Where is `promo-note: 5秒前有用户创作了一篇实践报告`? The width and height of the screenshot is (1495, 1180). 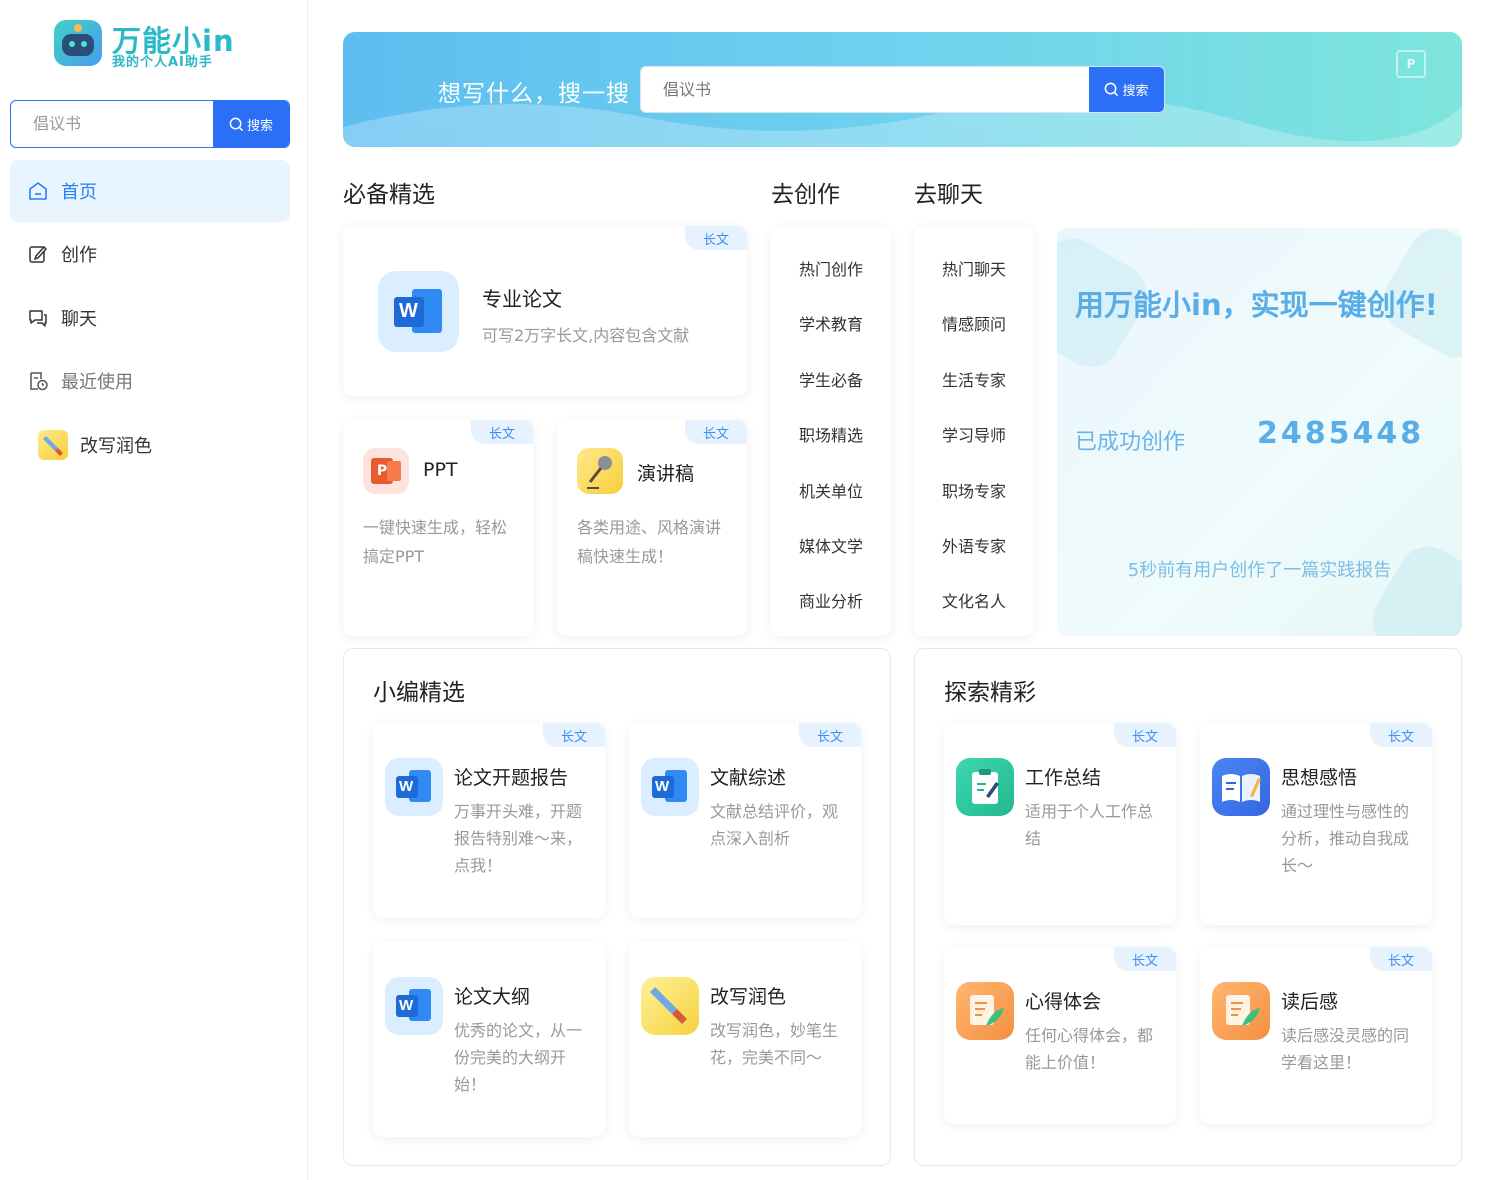 promo-note: 5秒前有用户创作了一篇实践报告 is located at coordinates (1259, 570).